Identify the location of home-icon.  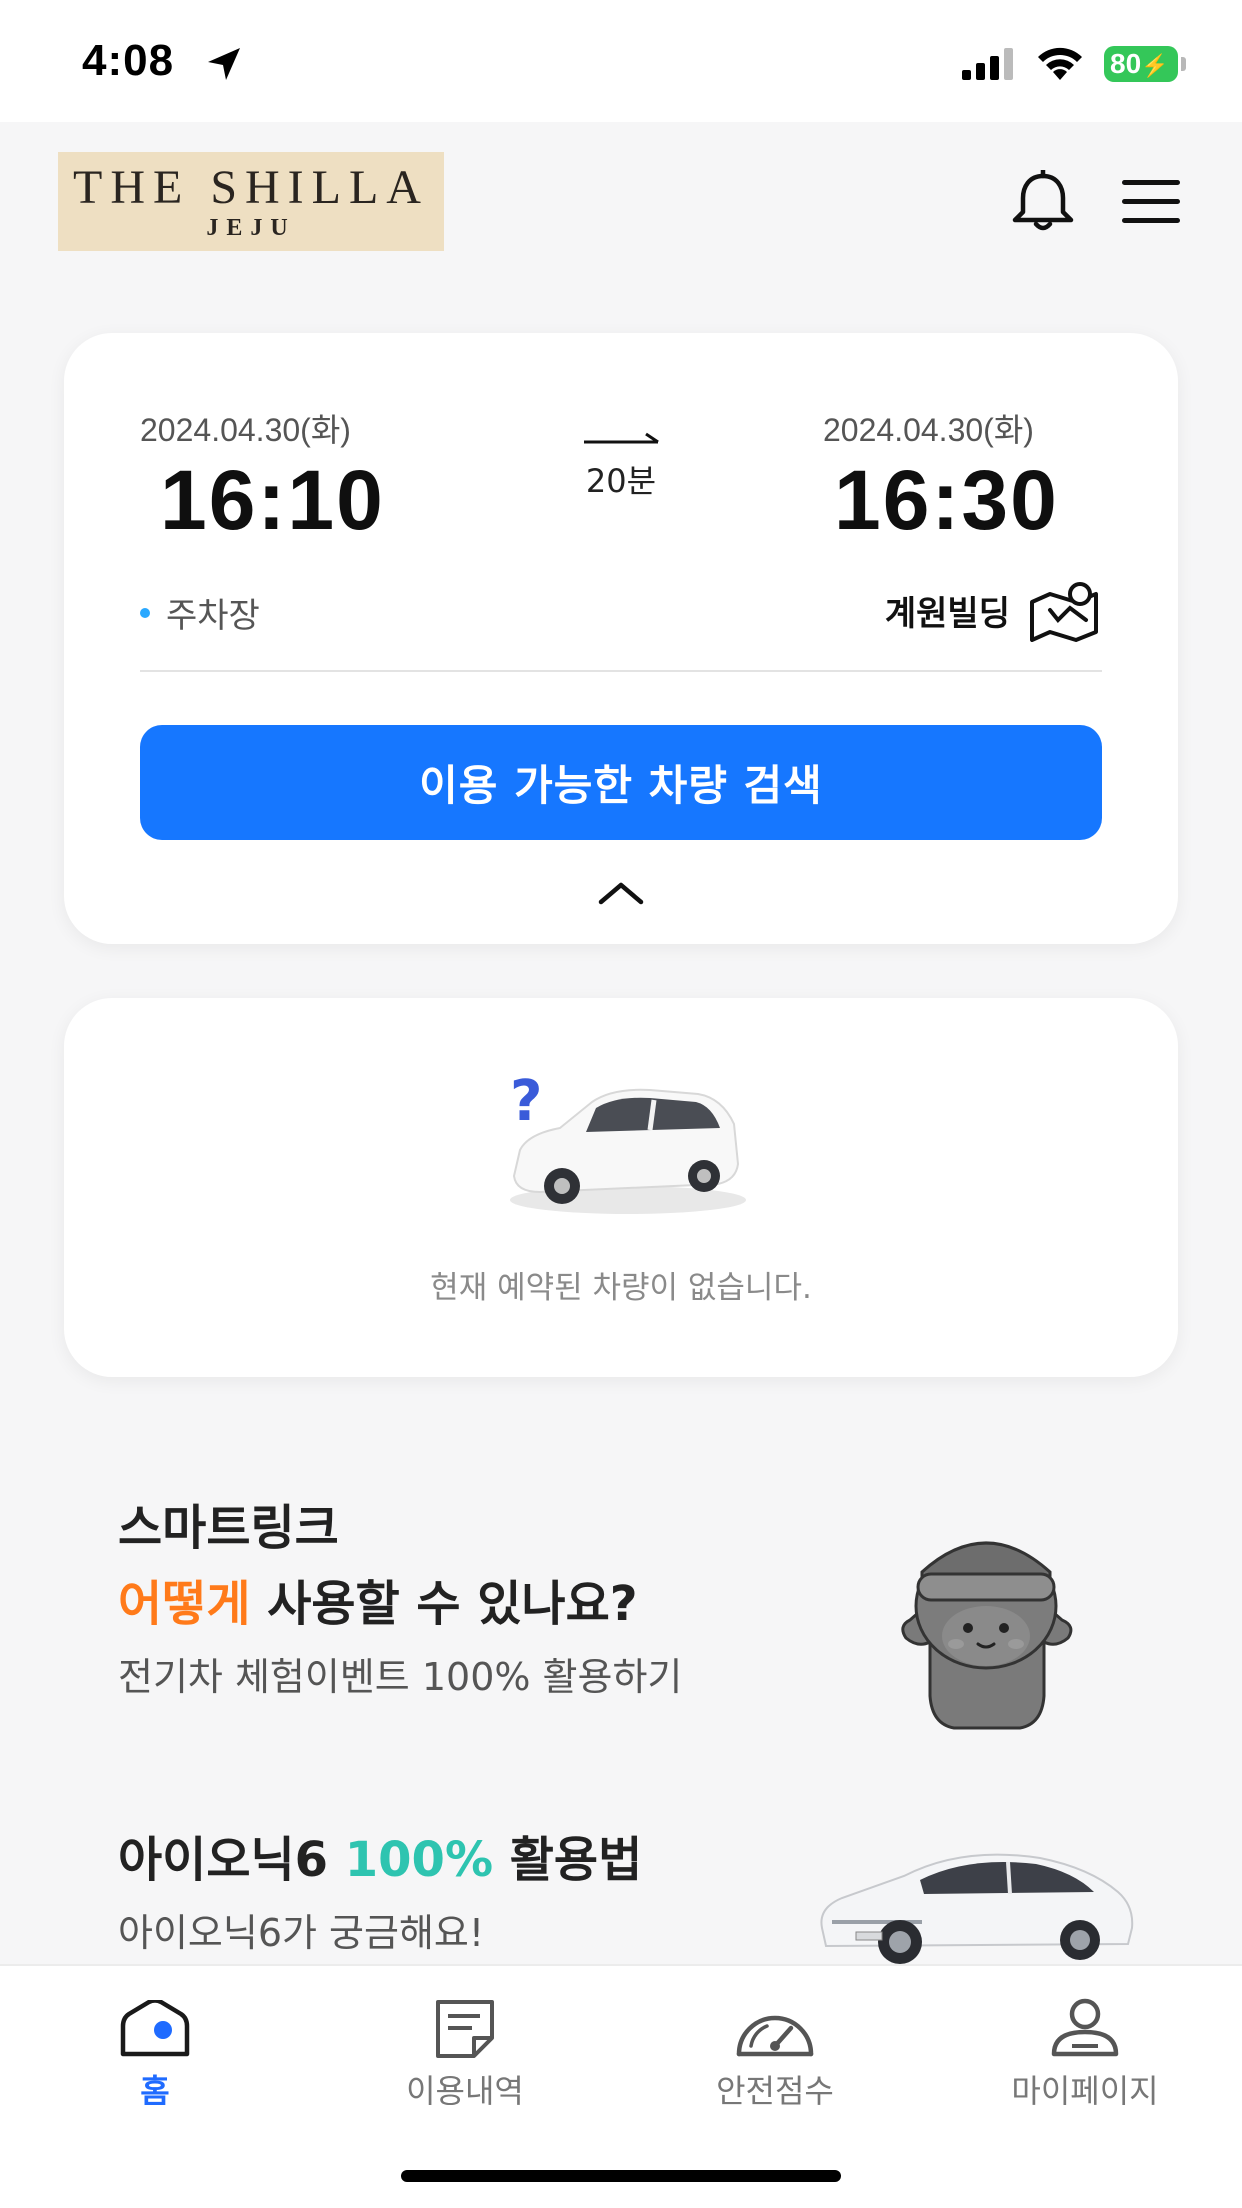
(155, 2028).